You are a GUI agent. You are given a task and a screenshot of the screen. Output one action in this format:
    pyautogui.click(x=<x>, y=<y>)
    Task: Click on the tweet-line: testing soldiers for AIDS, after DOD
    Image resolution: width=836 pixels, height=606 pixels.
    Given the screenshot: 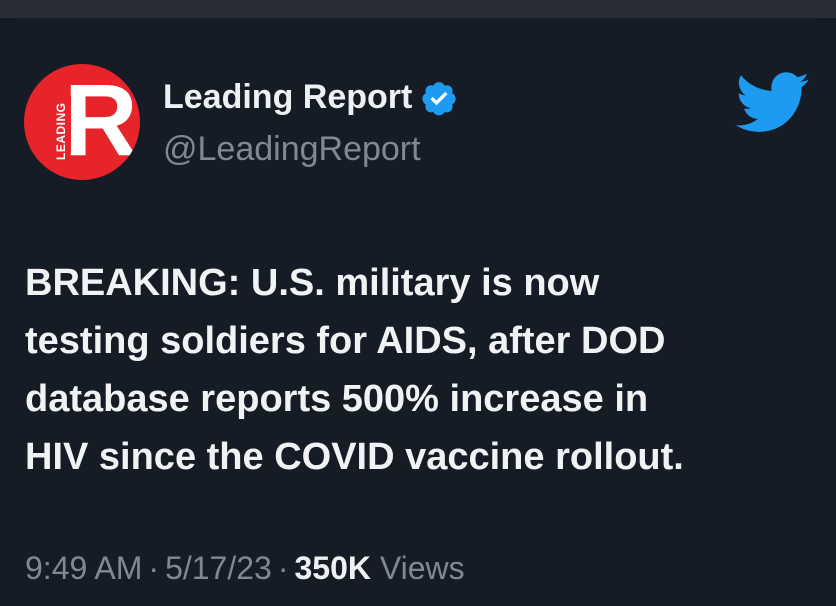 What is the action you would take?
    pyautogui.click(x=345, y=341)
    